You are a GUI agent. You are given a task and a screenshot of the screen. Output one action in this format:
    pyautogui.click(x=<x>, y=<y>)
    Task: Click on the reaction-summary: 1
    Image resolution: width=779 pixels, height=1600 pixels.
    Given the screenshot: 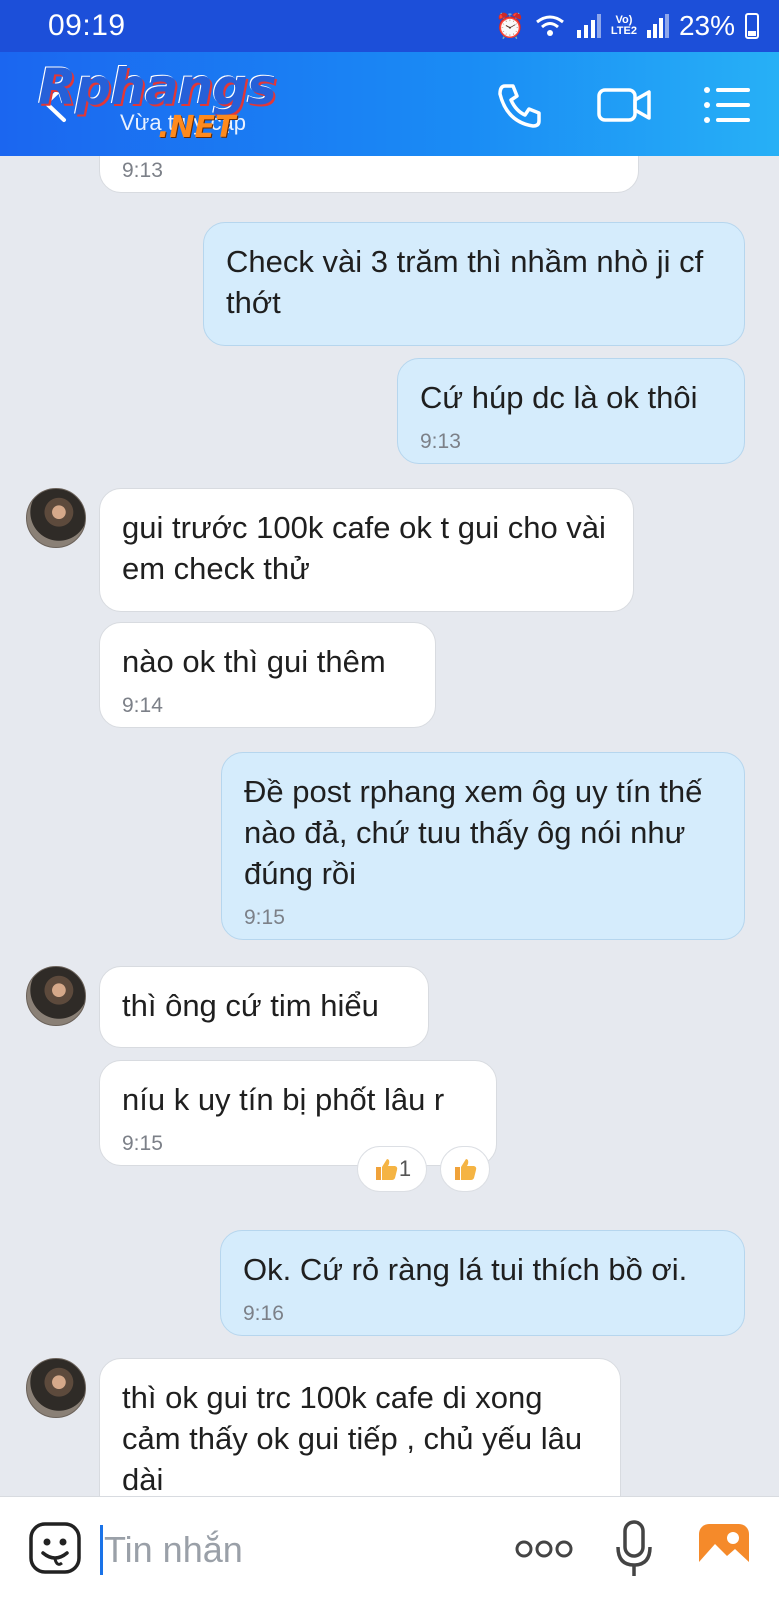 What is the action you would take?
    pyautogui.click(x=392, y=1169)
    